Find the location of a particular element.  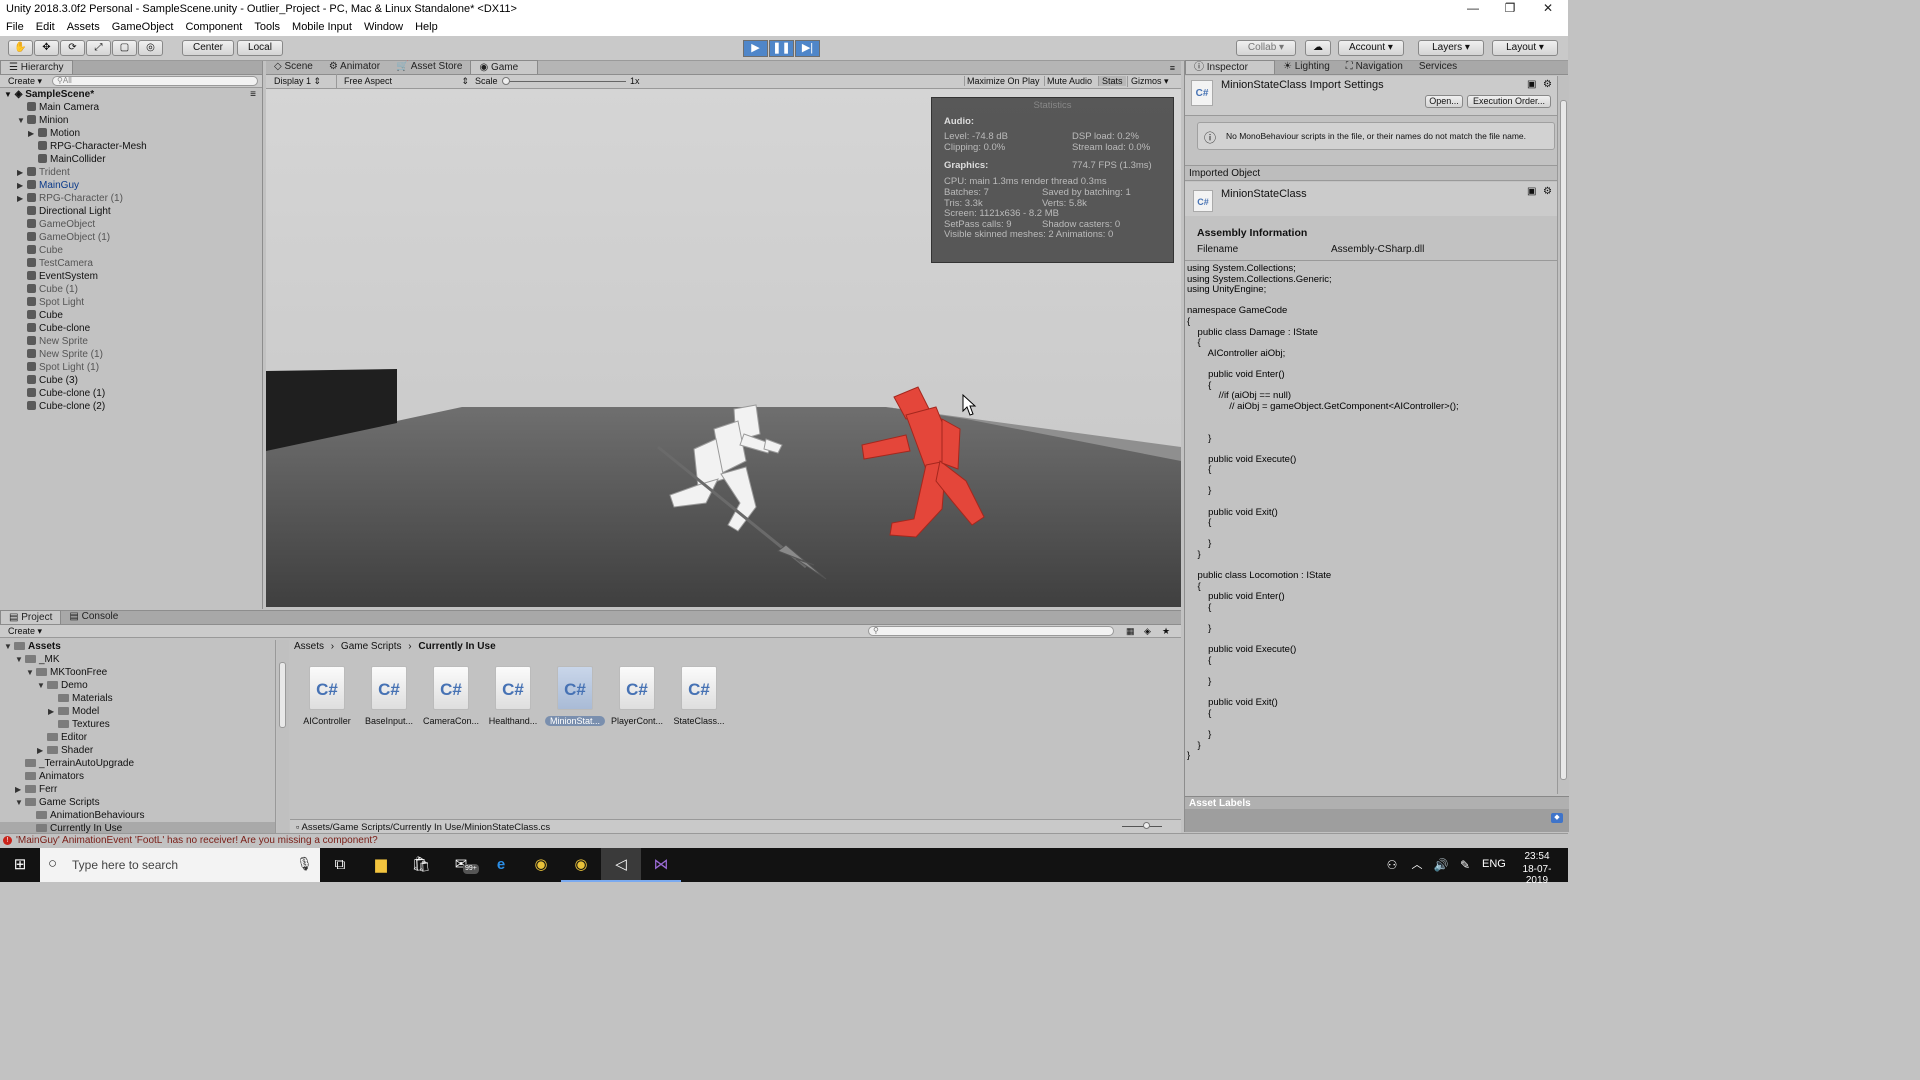

tab-game: ◉ Game is located at coordinates (504, 67).